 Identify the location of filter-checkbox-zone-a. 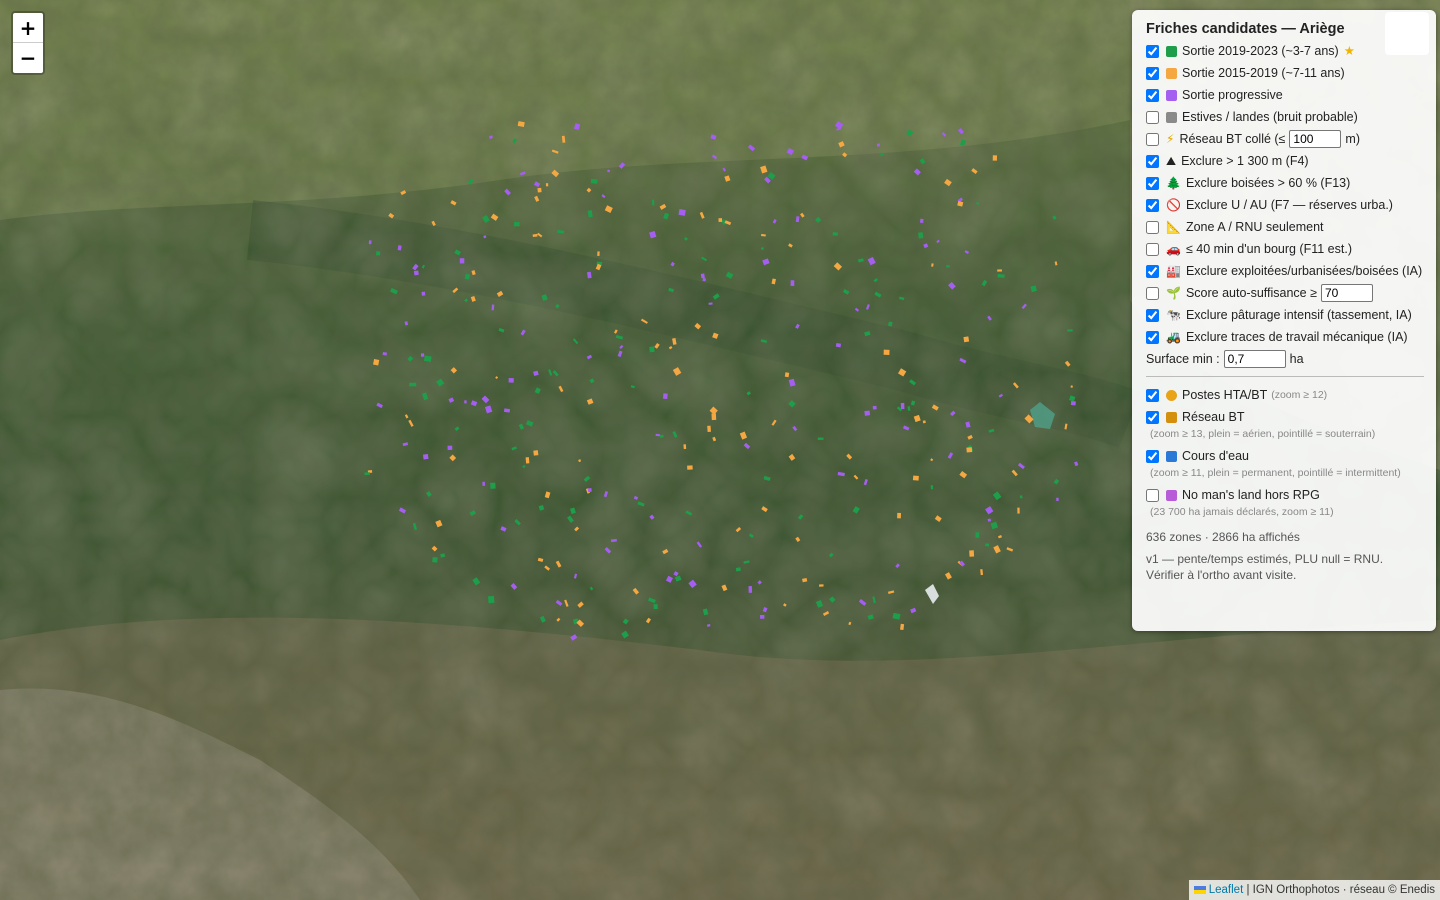
(1152, 227).